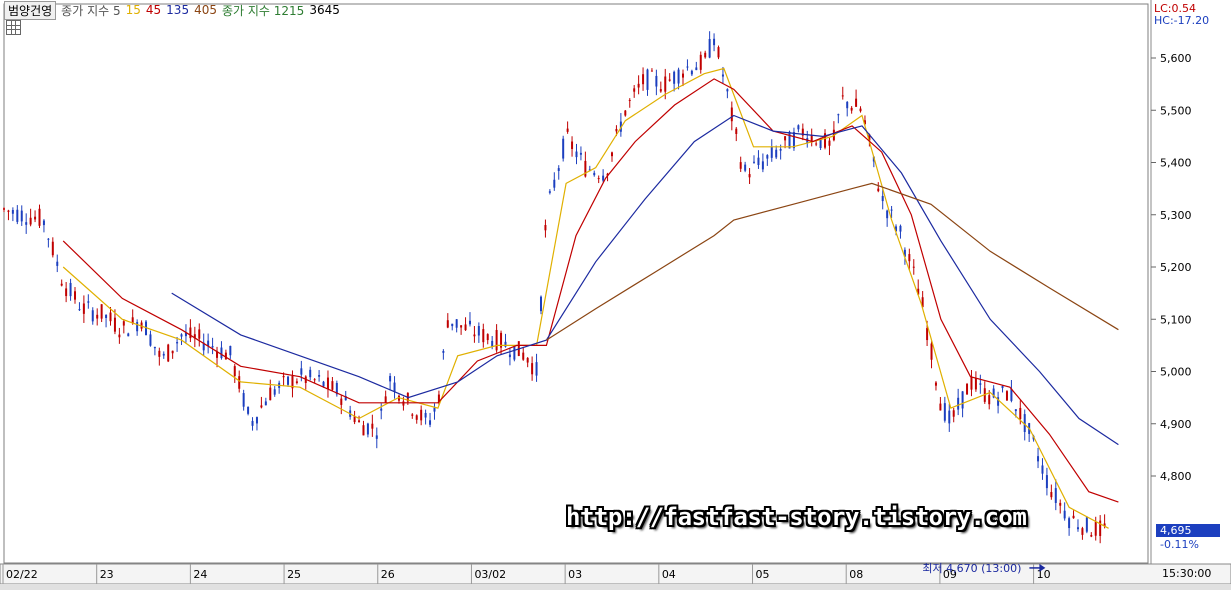 Image resolution: width=1231 pixels, height=590 pixels. What do you see at coordinates (971, 568) in the screenshot?
I see `low-annotation: 최저 4,670 (13:00)` at bounding box center [971, 568].